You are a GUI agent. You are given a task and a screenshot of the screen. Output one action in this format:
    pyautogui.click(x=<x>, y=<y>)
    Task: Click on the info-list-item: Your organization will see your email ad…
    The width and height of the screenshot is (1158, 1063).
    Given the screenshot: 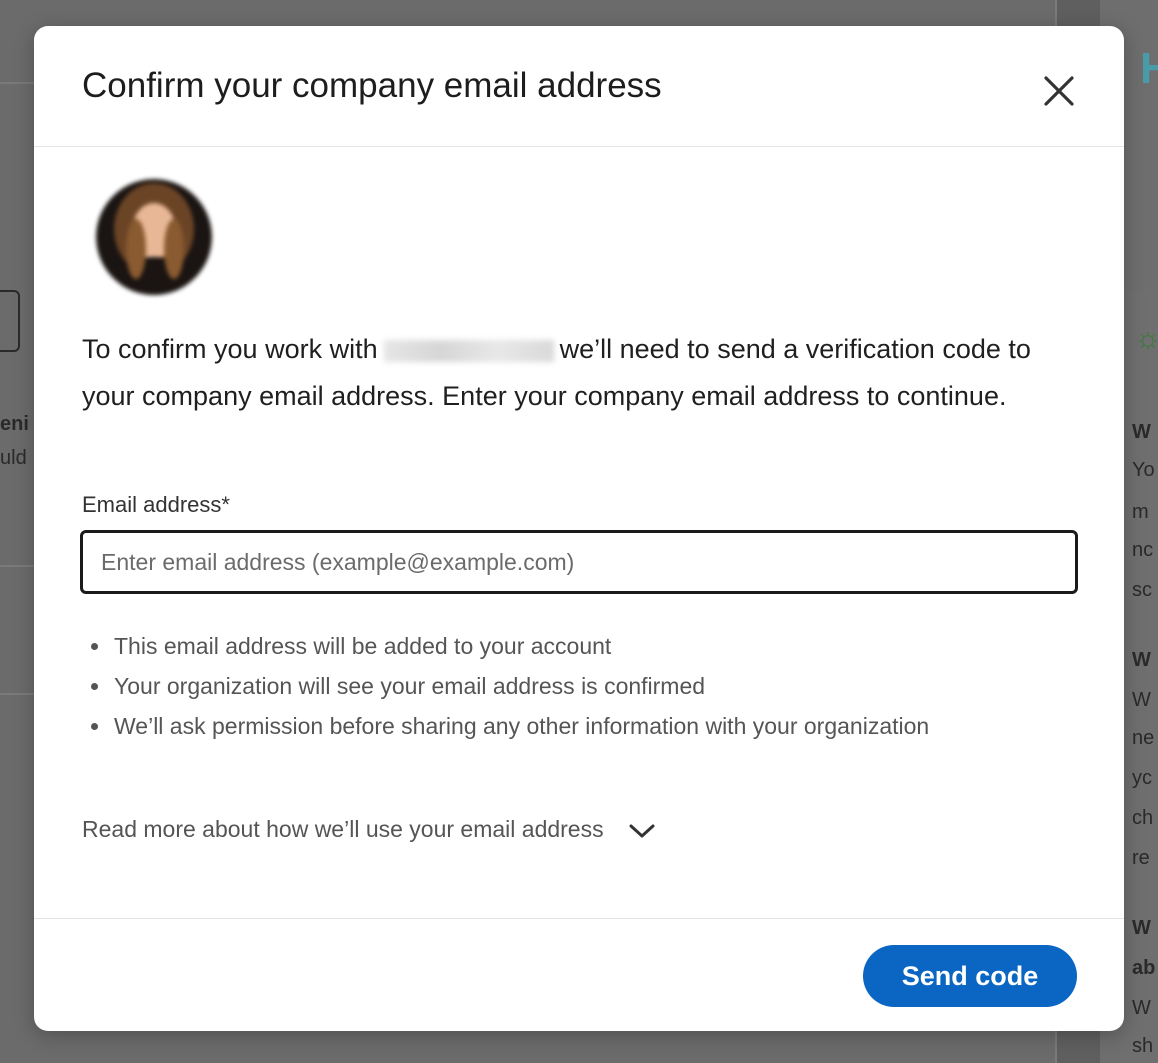 What is the action you would take?
    pyautogui.click(x=587, y=686)
    